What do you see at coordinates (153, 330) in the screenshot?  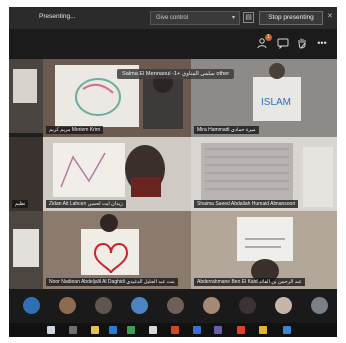 I see `mail-icon` at bounding box center [153, 330].